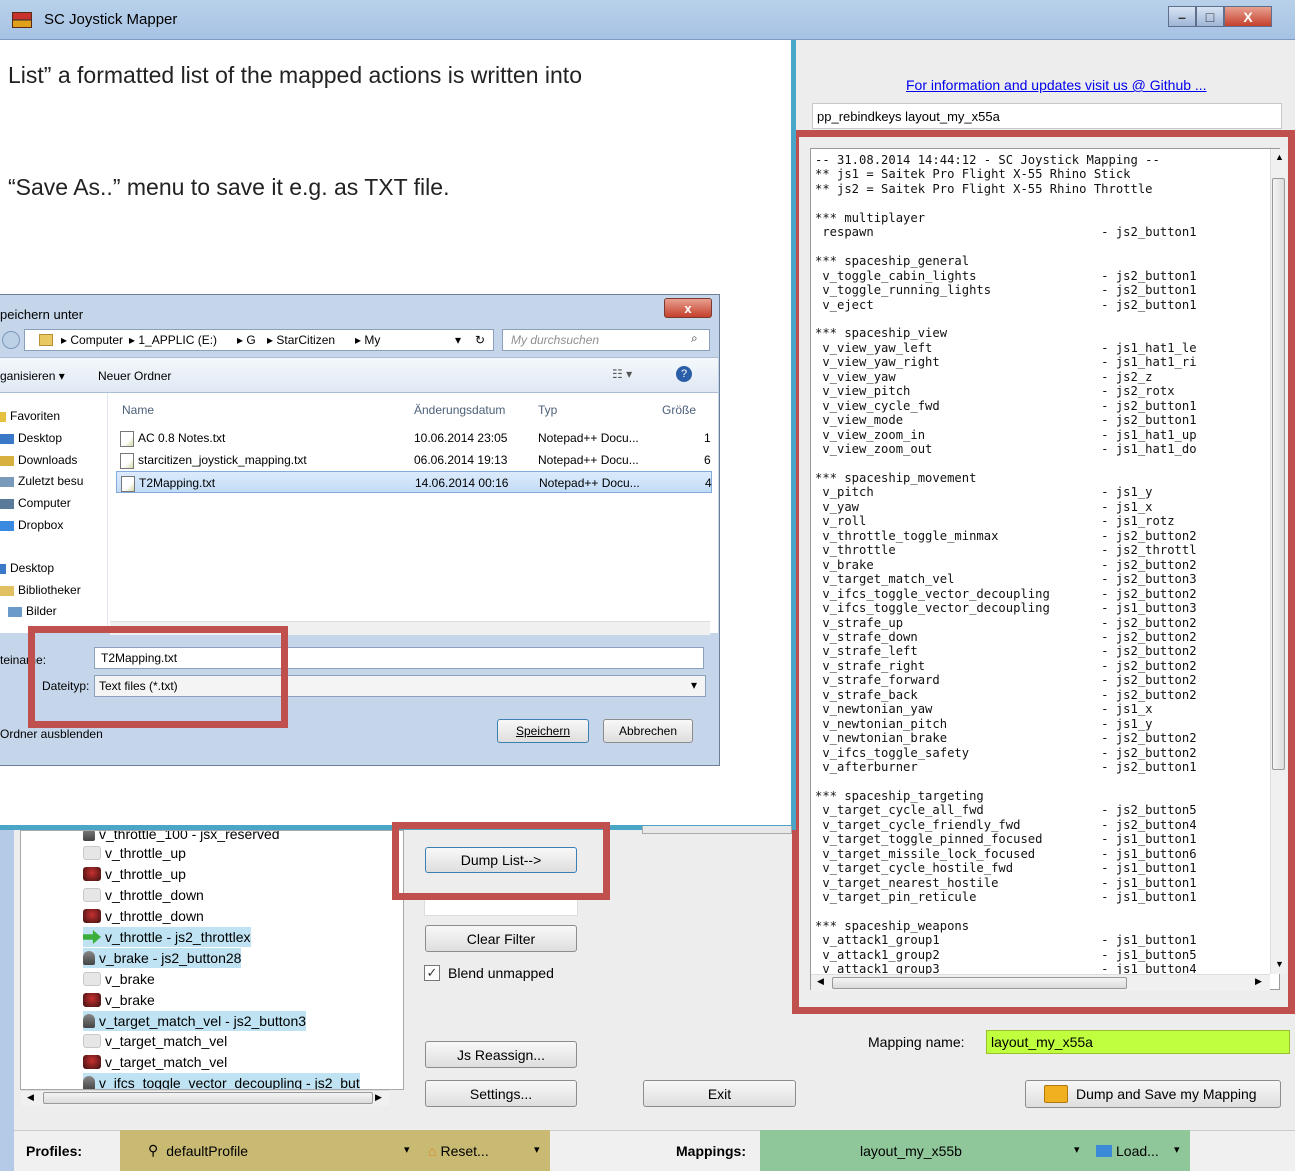  Describe the element at coordinates (622, 374) in the screenshot. I see `view-options-icon: ☷ ▾` at that location.